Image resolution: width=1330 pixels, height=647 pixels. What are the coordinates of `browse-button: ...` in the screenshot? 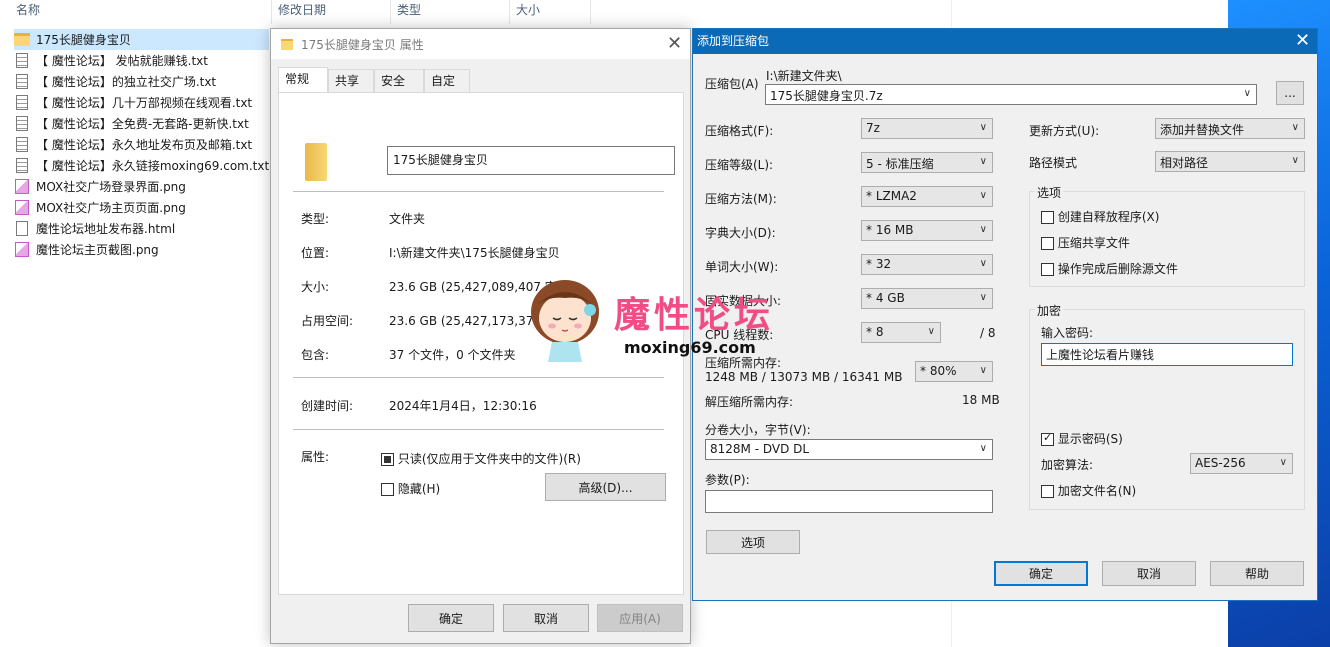 It's located at (1290, 93).